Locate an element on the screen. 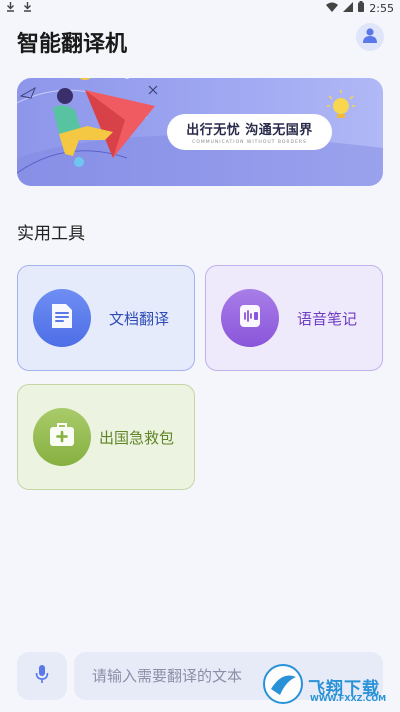 The image size is (400, 712). page-title: 智能翻译机 is located at coordinates (72, 44).